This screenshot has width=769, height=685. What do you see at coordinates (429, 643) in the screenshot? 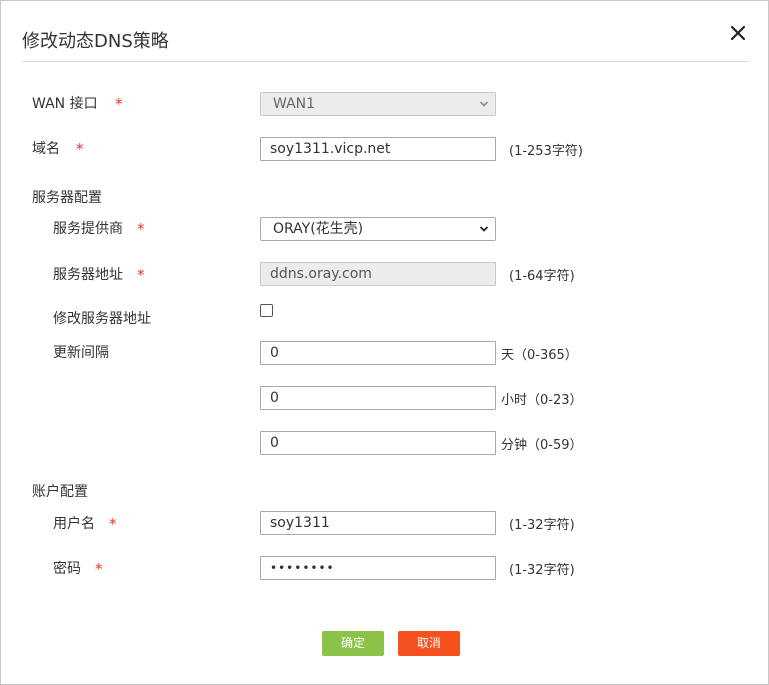
I see `cancel-button: 取消` at bounding box center [429, 643].